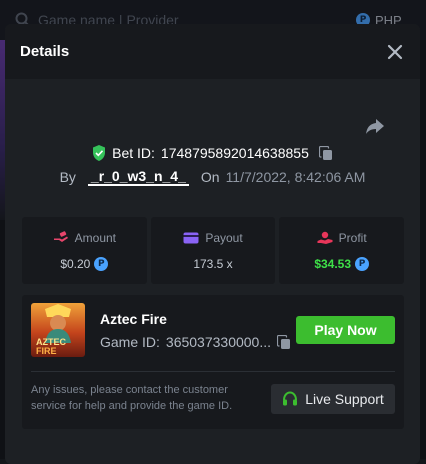 Image resolution: width=426 pixels, height=464 pixels. What do you see at coordinates (290, 398) in the screenshot?
I see `headset-icon` at bounding box center [290, 398].